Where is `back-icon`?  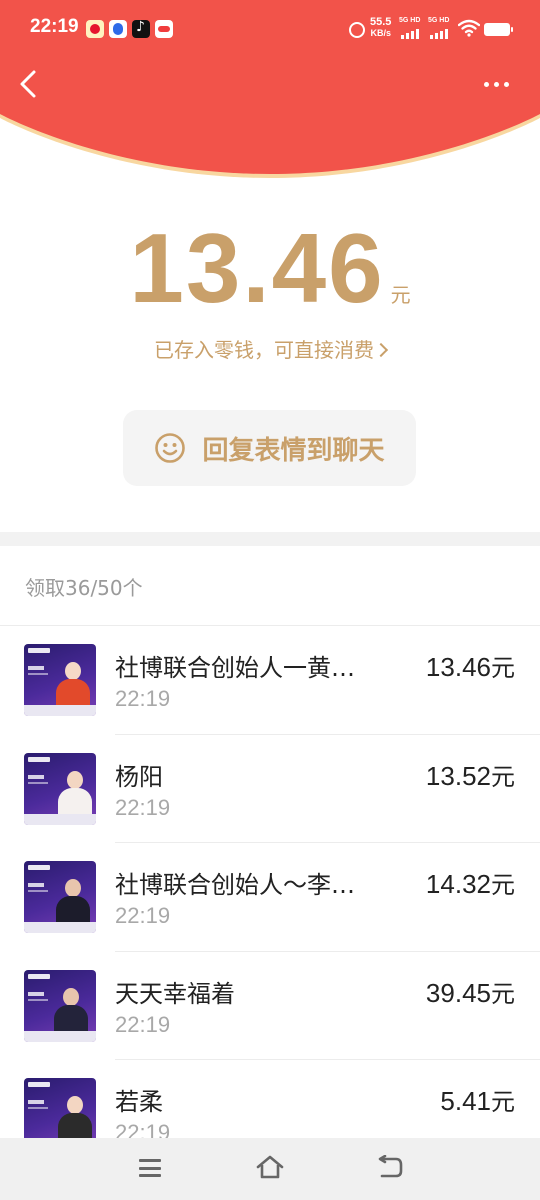 back-icon is located at coordinates (390, 1167).